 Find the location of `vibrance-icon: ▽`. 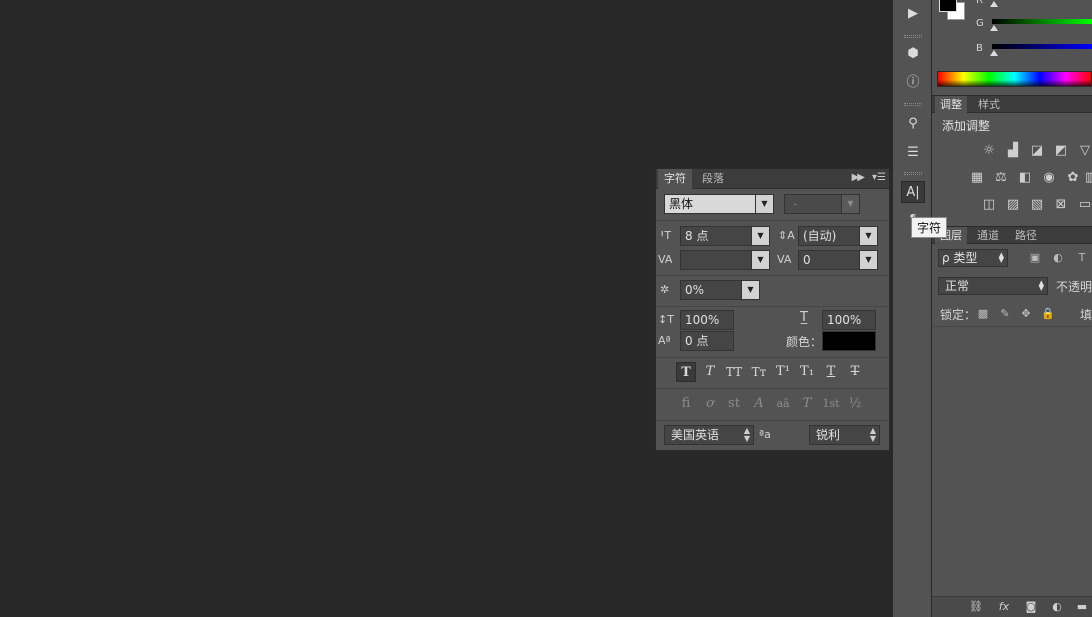

vibrance-icon: ▽ is located at coordinates (1084, 151).